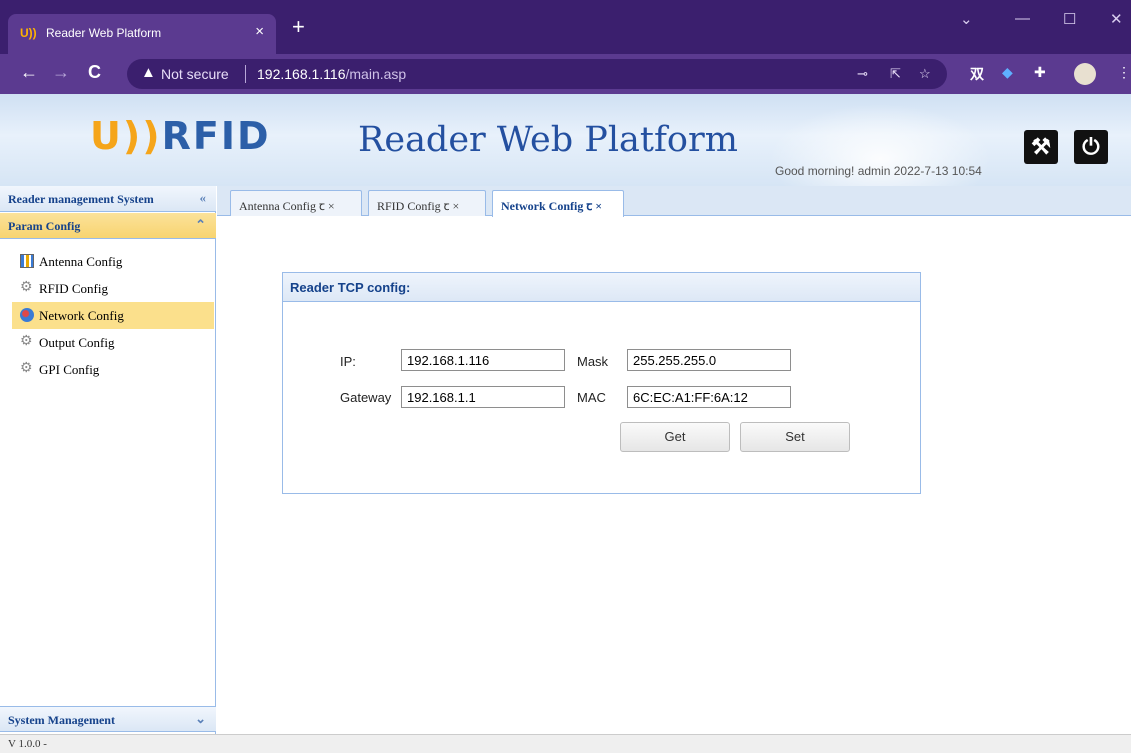 The image size is (1131, 753). Describe the element at coordinates (1069, 19) in the screenshot. I see `maximize-icon: ☐` at that location.